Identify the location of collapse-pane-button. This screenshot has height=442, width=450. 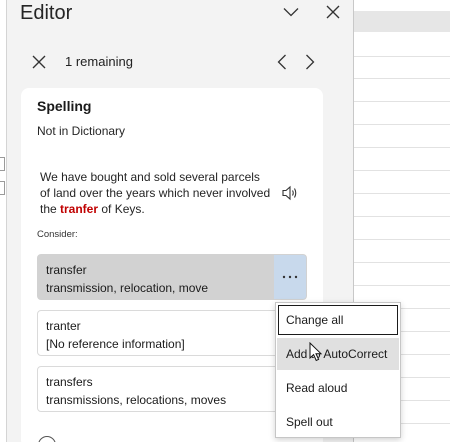
(291, 12).